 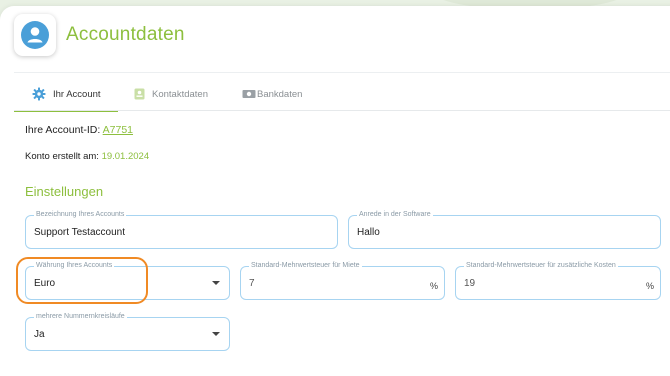 What do you see at coordinates (470, 283) in the screenshot?
I see `field-value: 19` at bounding box center [470, 283].